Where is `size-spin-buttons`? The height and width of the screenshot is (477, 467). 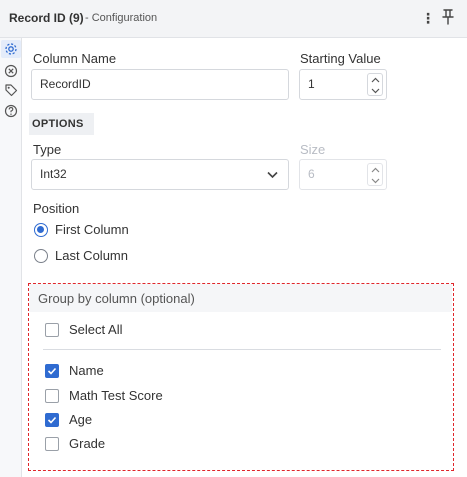
size-spin-buttons is located at coordinates (375, 174).